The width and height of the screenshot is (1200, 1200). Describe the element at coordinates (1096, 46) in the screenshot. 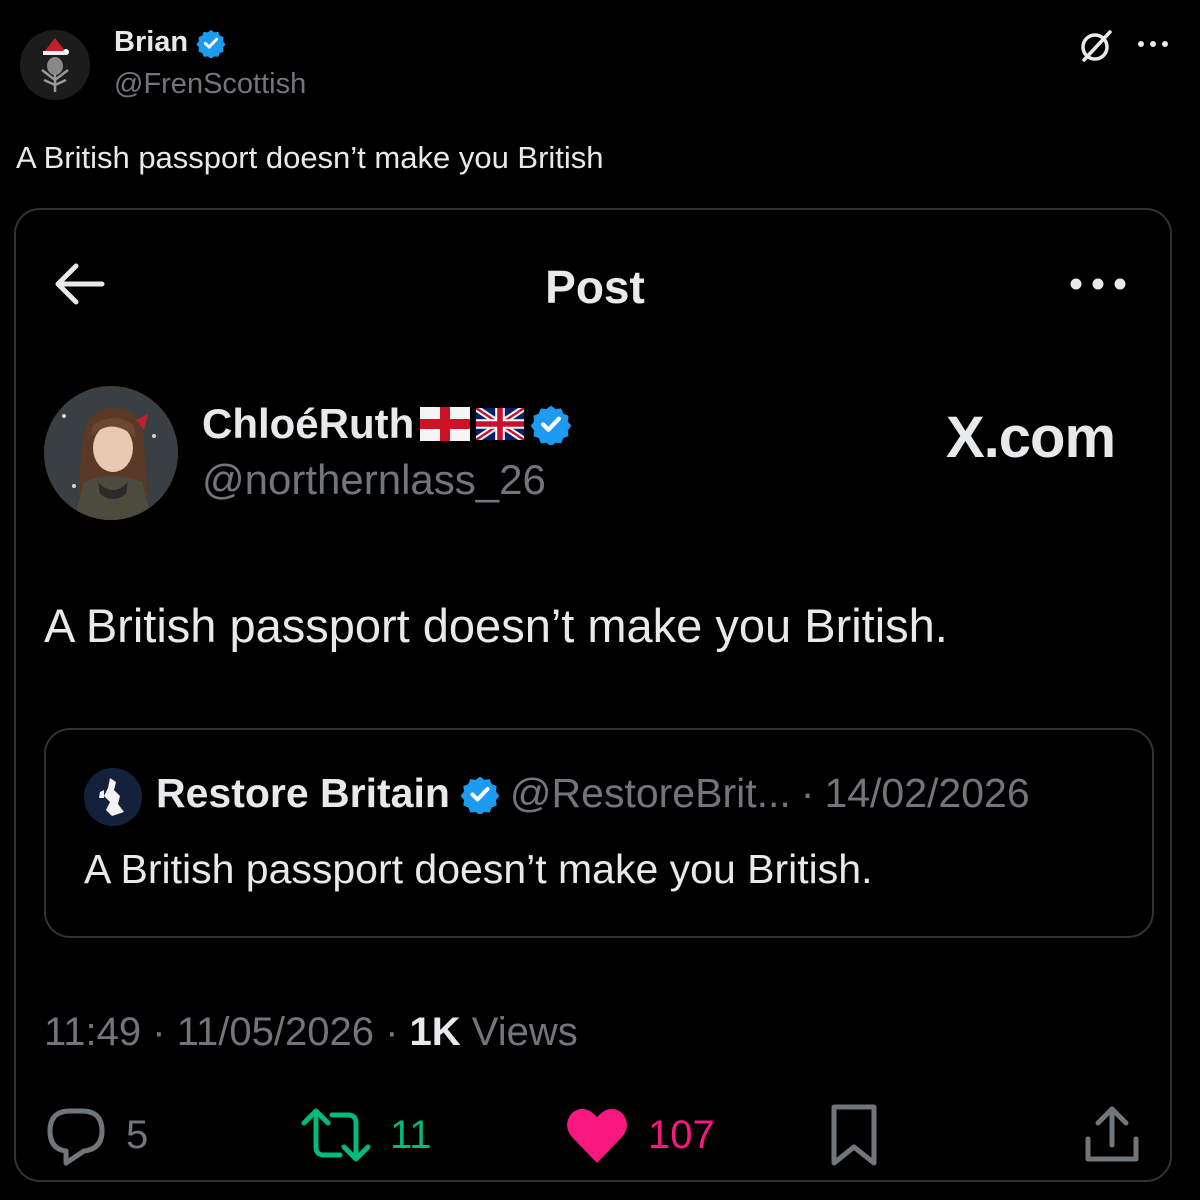

I see `grok-icon` at that location.